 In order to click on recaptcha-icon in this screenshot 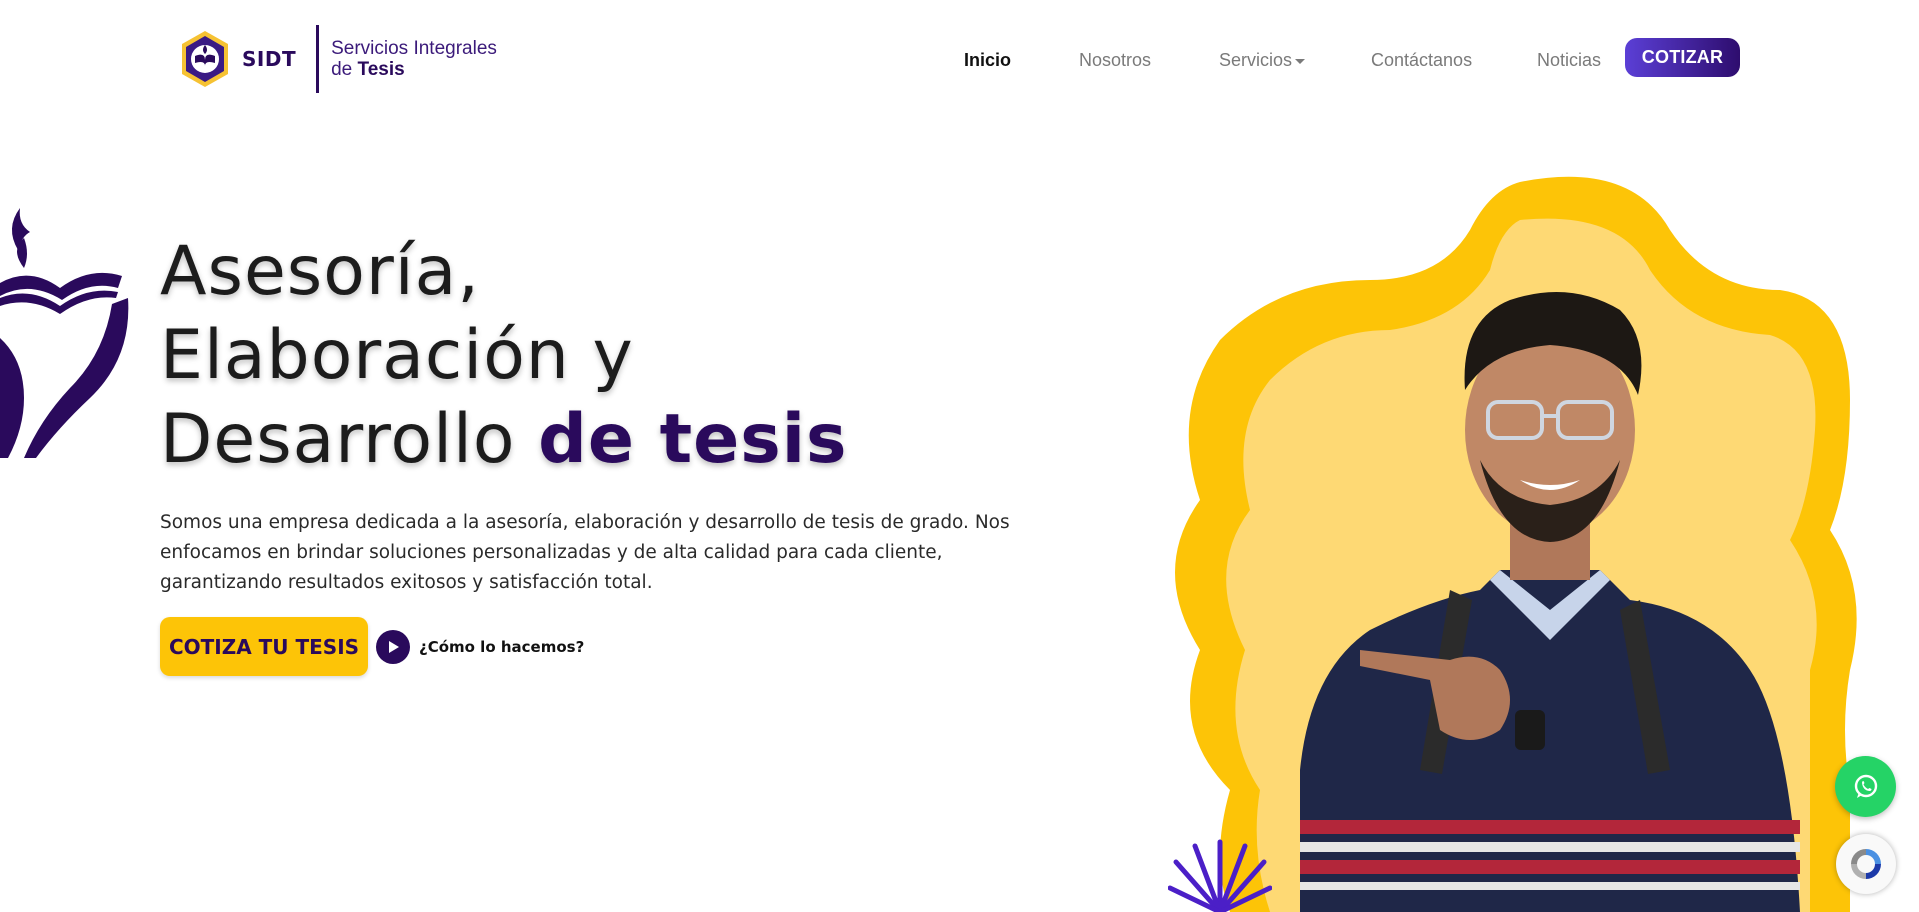, I will do `click(1866, 864)`.